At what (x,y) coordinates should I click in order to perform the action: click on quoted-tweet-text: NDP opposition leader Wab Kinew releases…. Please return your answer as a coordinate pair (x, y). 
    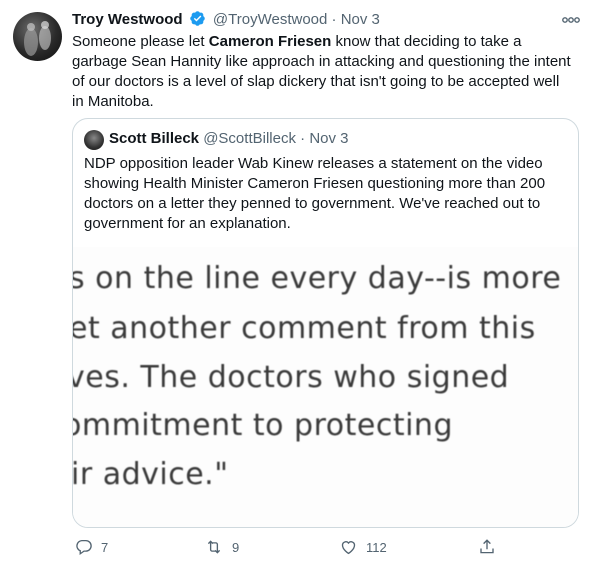
    Looking at the image, I should click on (315, 193).